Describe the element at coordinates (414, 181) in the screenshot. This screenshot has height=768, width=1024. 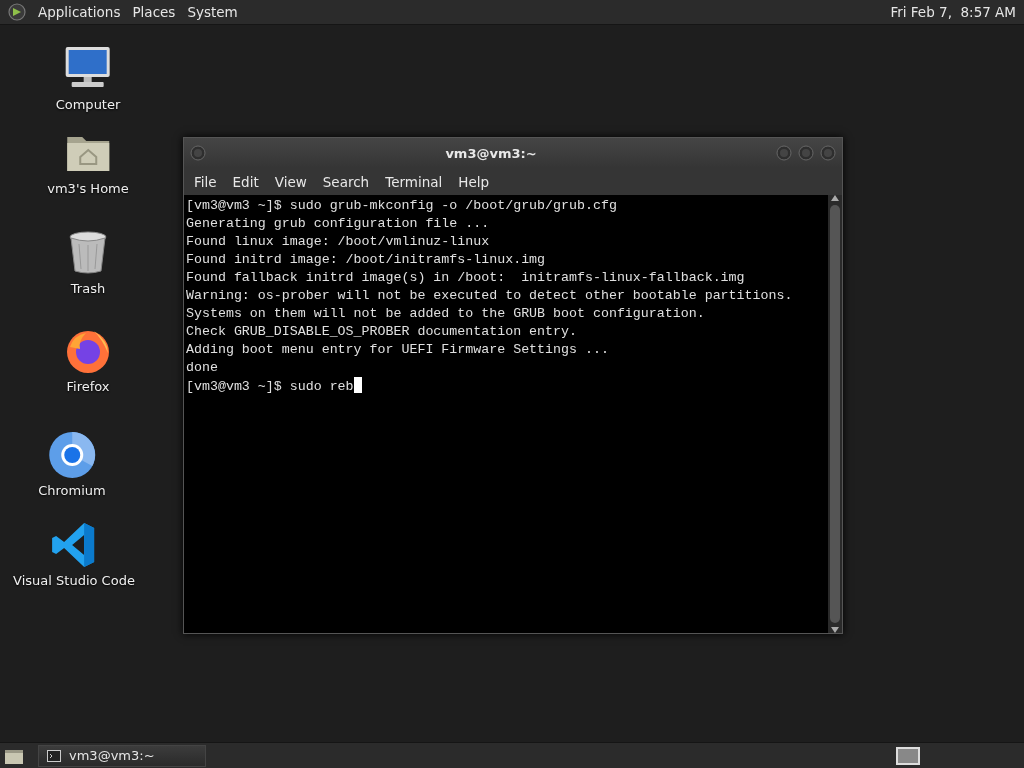
I see `menu-item: Terminal` at that location.